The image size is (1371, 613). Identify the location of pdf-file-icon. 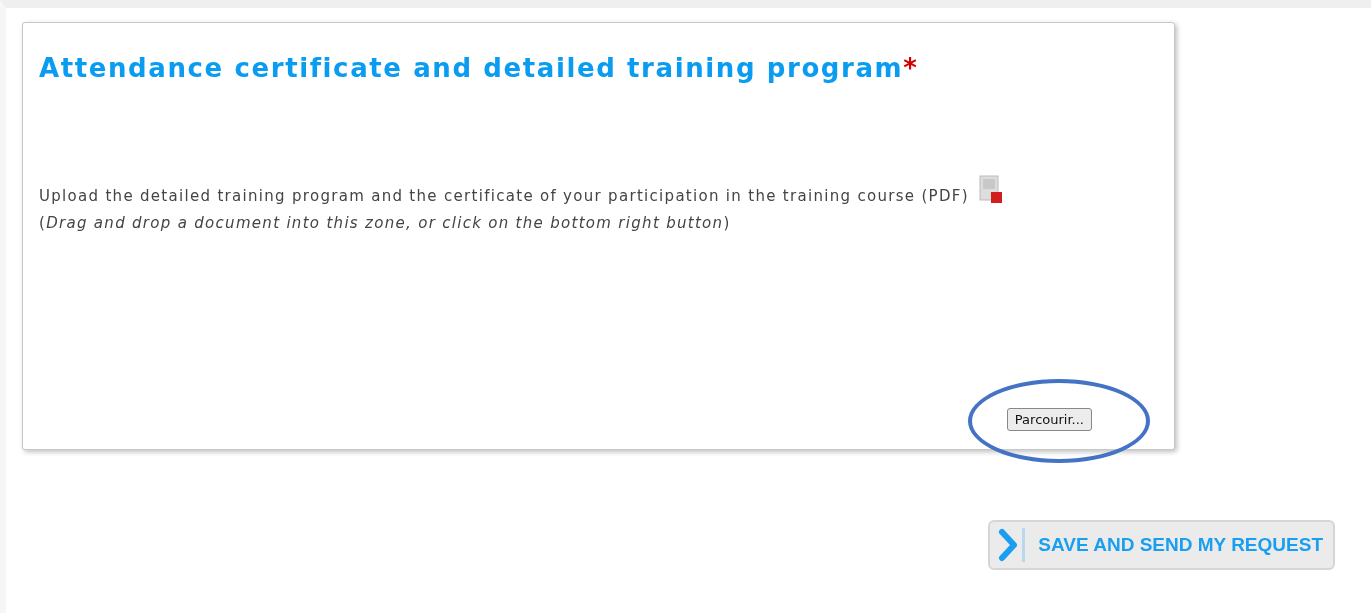
(990, 190).